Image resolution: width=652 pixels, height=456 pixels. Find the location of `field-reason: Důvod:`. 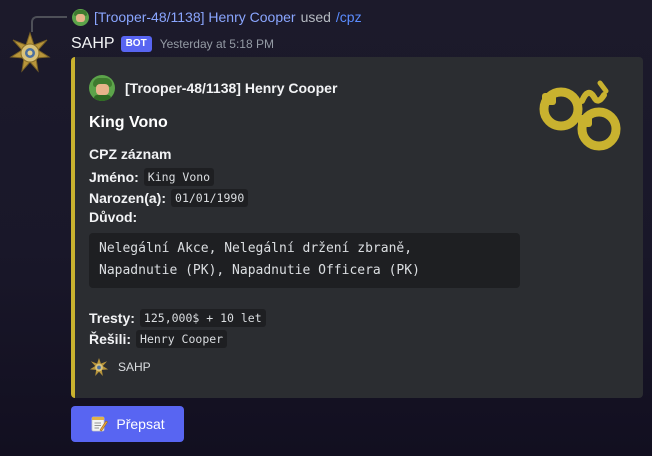

field-reason: Důvod: is located at coordinates (113, 217).